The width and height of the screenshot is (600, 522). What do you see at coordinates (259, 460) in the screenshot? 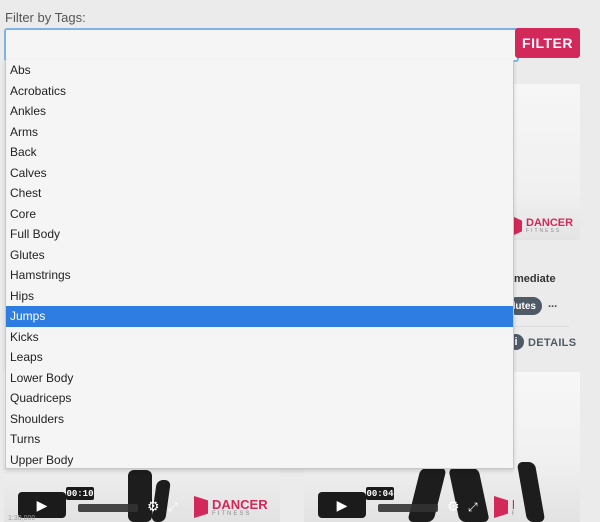
I see `dropdown-option: Upper Body` at bounding box center [259, 460].